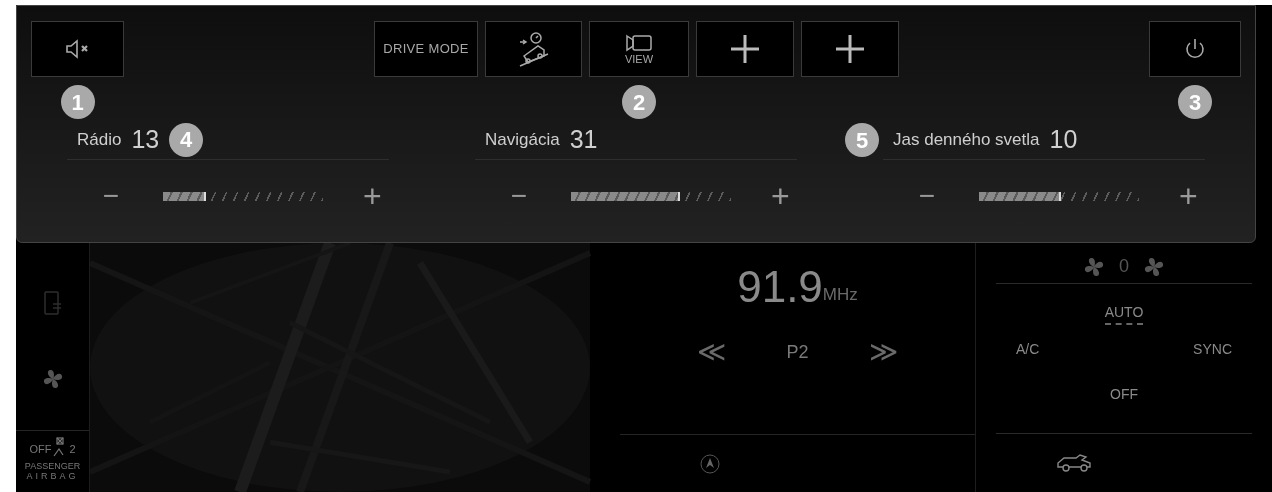 This screenshot has height=492, width=1272. What do you see at coordinates (99, 139) in the screenshot?
I see `slider-label: Rádio` at bounding box center [99, 139].